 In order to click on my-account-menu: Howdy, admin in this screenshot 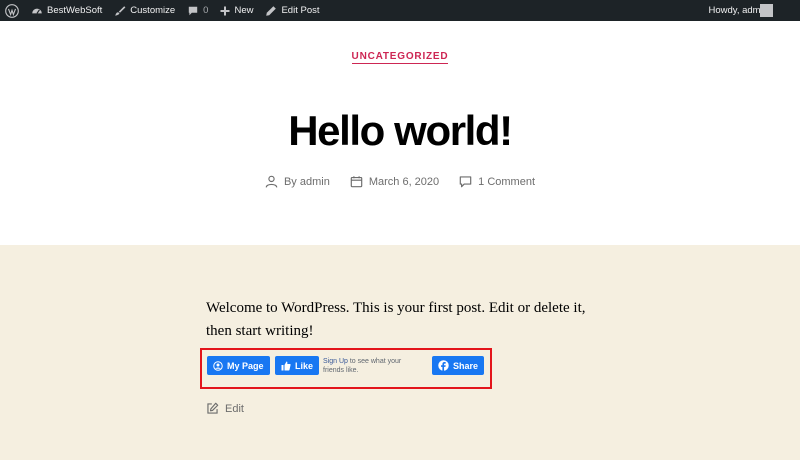, I will do `click(749, 10)`.